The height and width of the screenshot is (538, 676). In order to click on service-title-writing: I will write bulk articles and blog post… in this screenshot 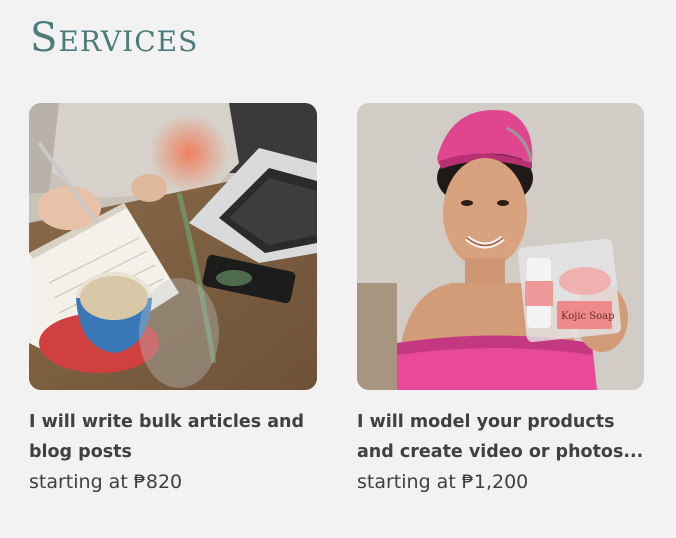, I will do `click(174, 437)`.